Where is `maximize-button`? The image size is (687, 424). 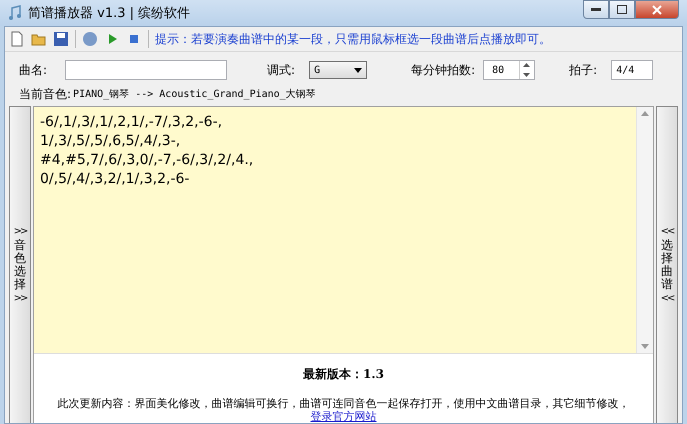 maximize-button is located at coordinates (622, 9).